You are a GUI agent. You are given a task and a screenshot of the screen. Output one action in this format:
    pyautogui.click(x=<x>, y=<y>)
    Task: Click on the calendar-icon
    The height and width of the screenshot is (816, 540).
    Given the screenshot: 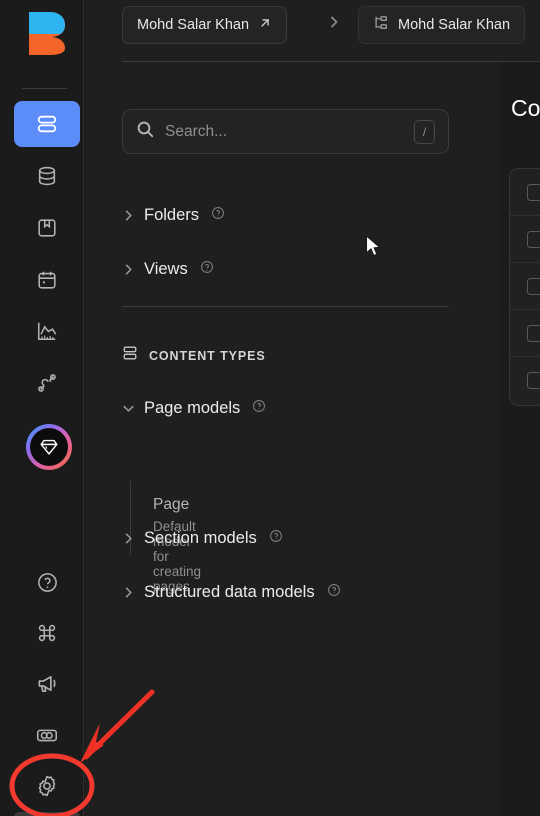 What is the action you would take?
    pyautogui.click(x=47, y=280)
    